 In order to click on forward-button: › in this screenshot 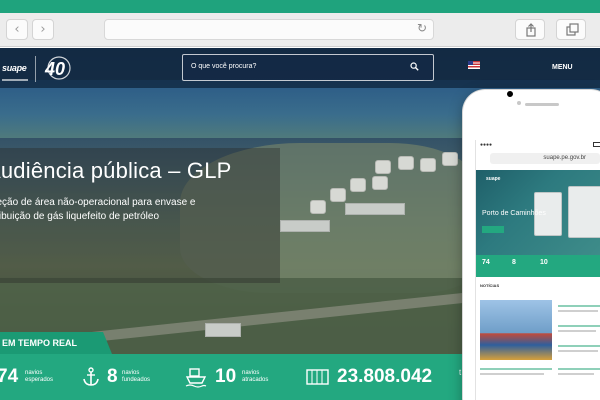, I will do `click(43, 29)`.